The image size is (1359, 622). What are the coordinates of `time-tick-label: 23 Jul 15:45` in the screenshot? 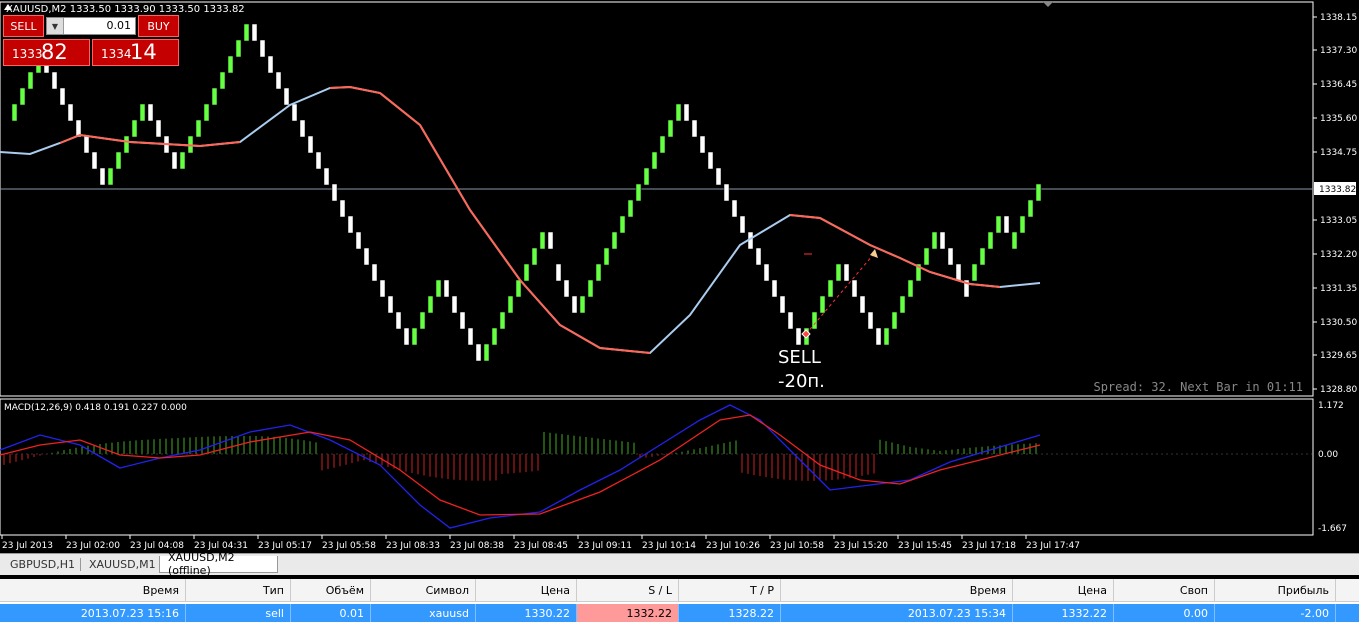 It's located at (925, 546).